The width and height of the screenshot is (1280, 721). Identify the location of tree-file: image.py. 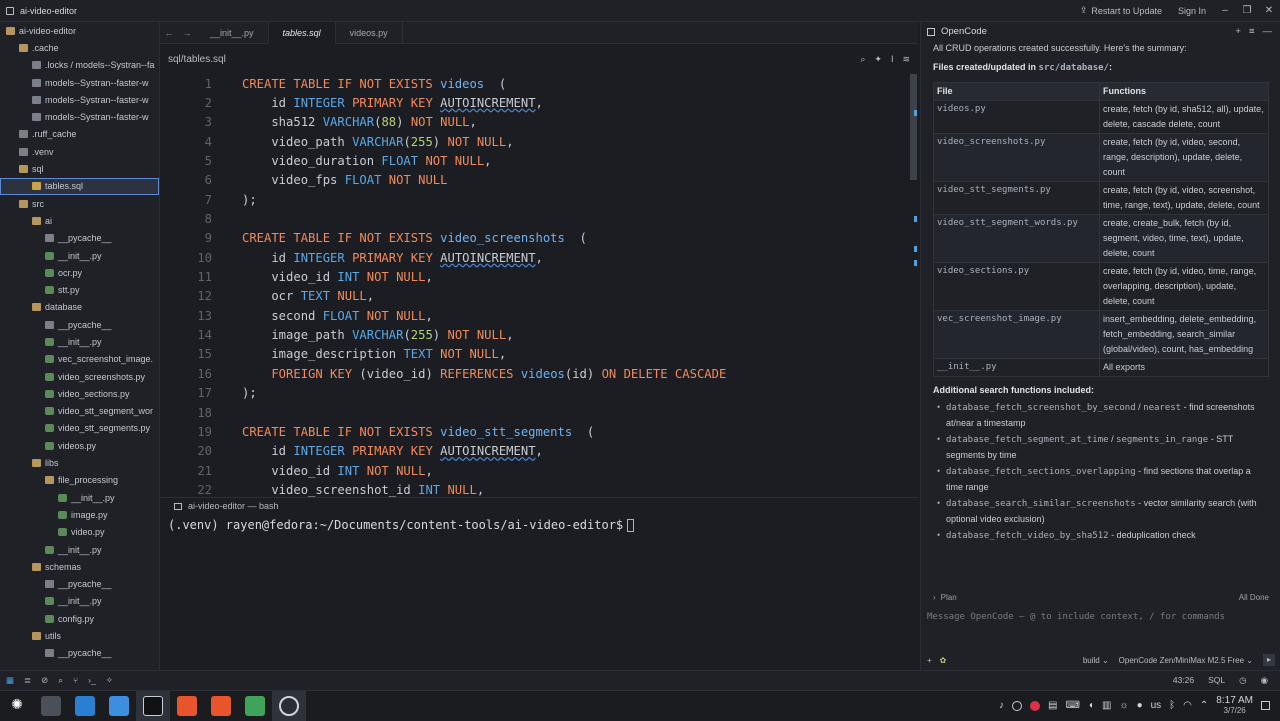
(79, 514).